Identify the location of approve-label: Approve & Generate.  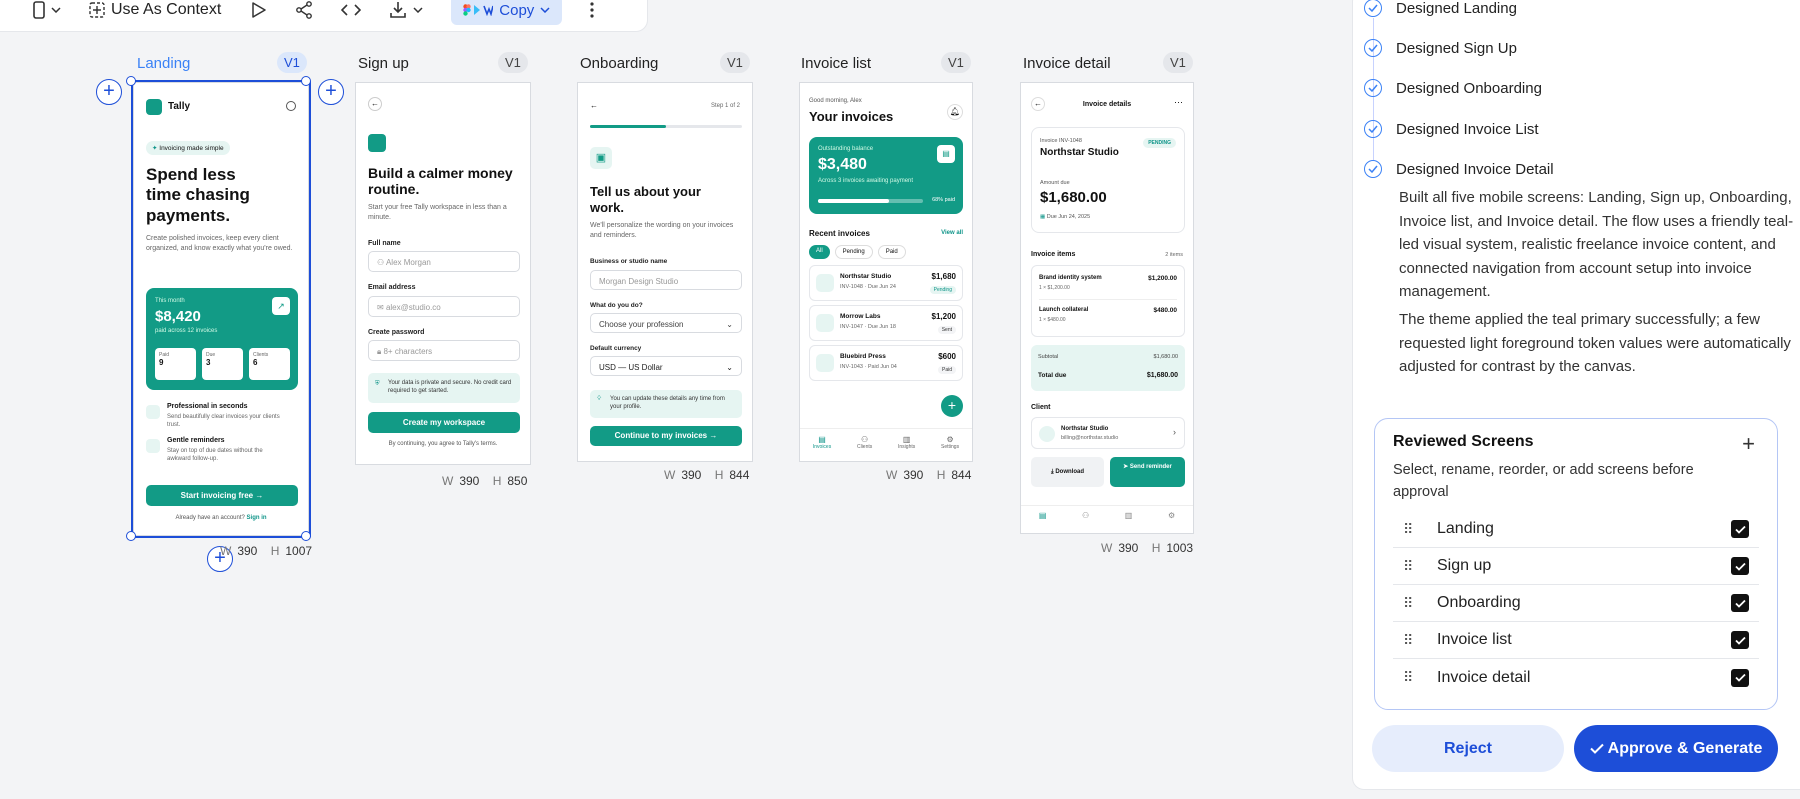
(1685, 748).